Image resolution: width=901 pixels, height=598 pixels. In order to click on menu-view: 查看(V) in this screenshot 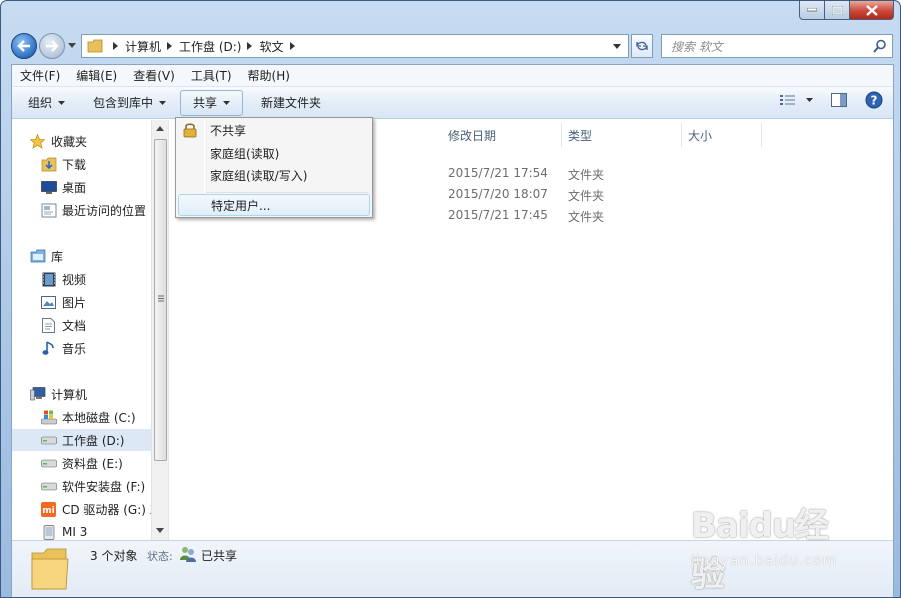, I will do `click(154, 75)`.